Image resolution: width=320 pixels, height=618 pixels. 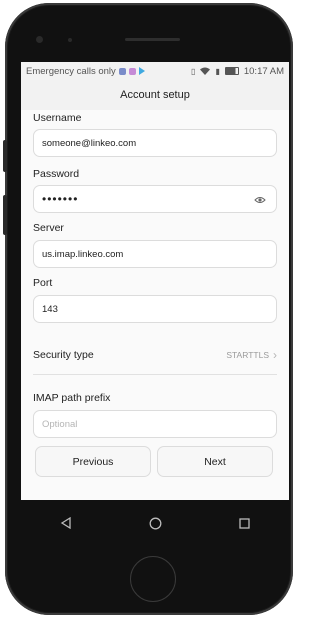 I want to click on play-icon, so click(x=141, y=71).